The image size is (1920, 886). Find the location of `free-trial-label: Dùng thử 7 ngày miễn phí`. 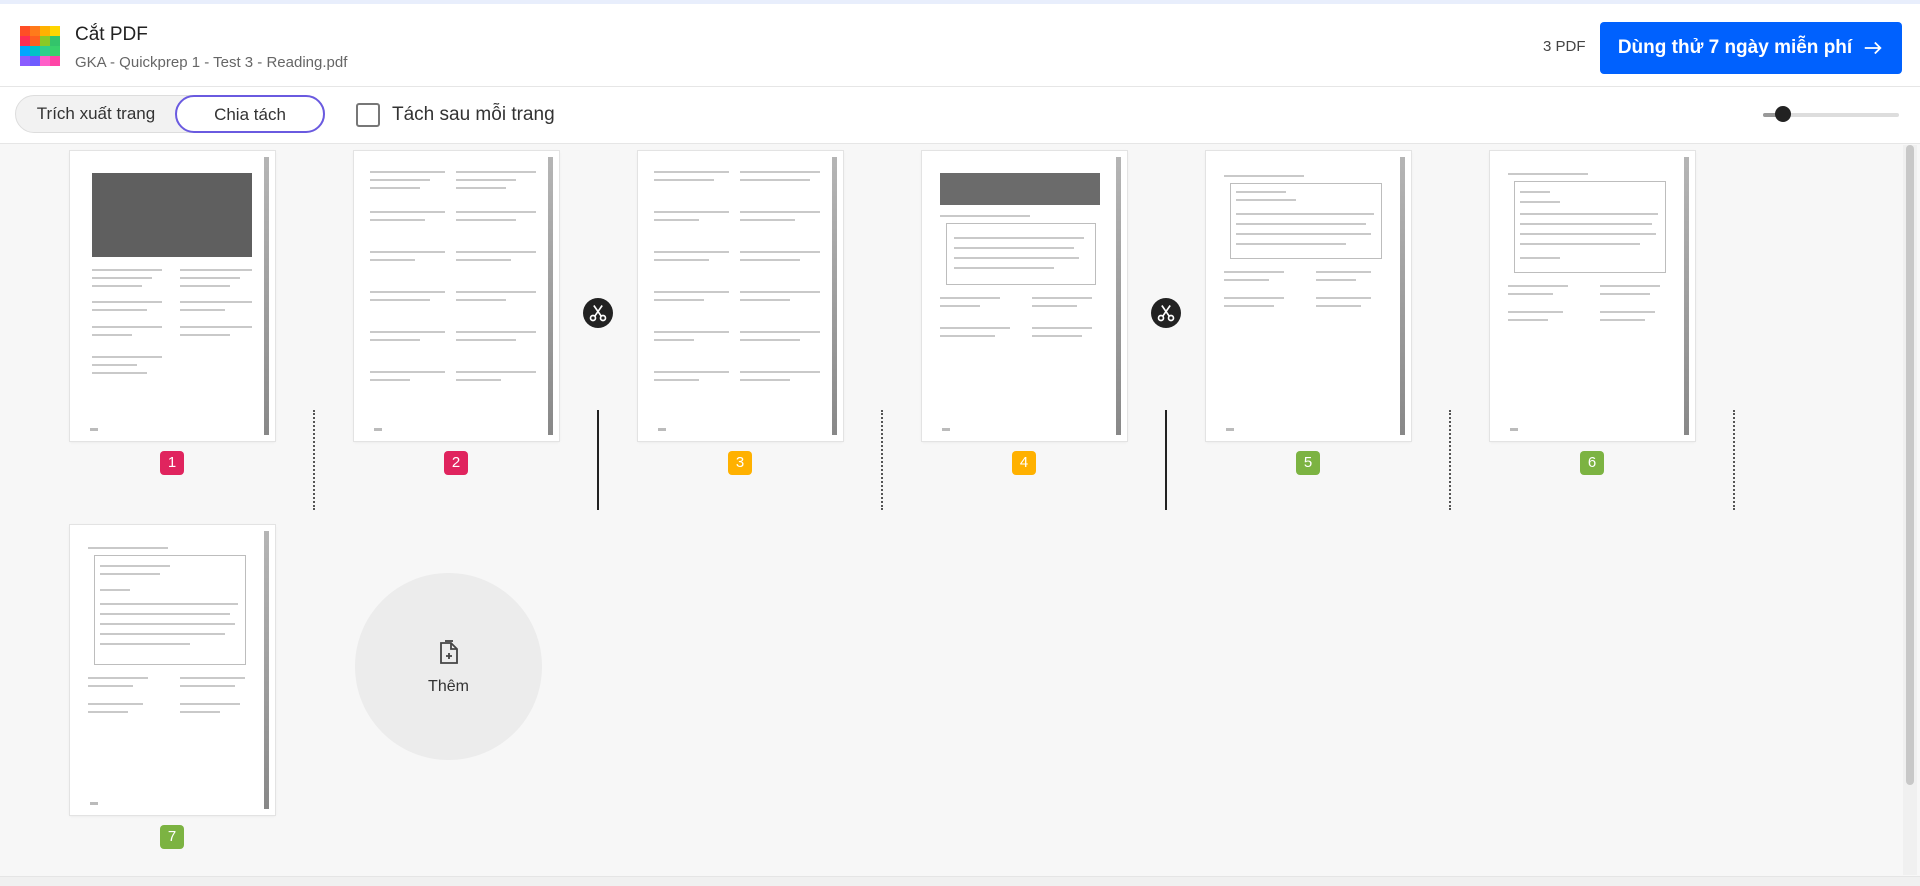

free-trial-label: Dùng thử 7 ngày miễn phí is located at coordinates (1735, 47).